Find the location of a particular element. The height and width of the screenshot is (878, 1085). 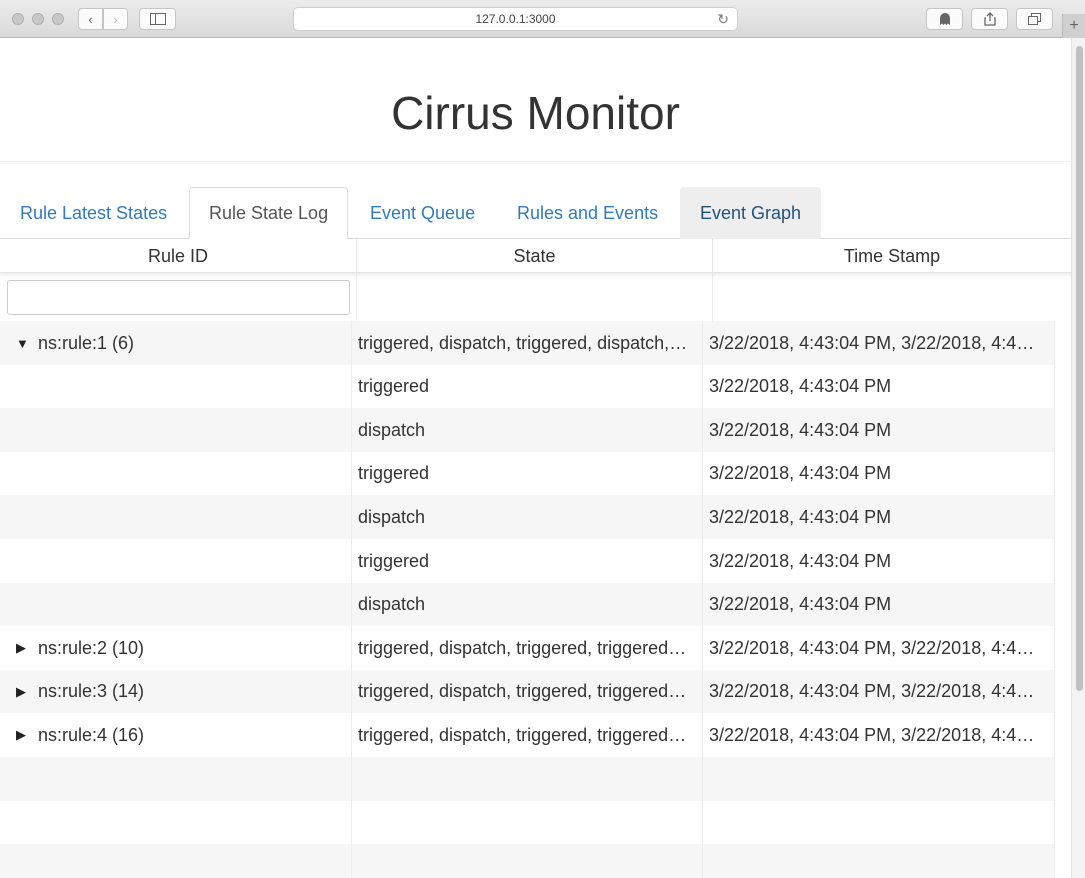

browser-toolbar: ‹ › 127.0.0.1:3000 ↻ + is located at coordinates (542, 19).